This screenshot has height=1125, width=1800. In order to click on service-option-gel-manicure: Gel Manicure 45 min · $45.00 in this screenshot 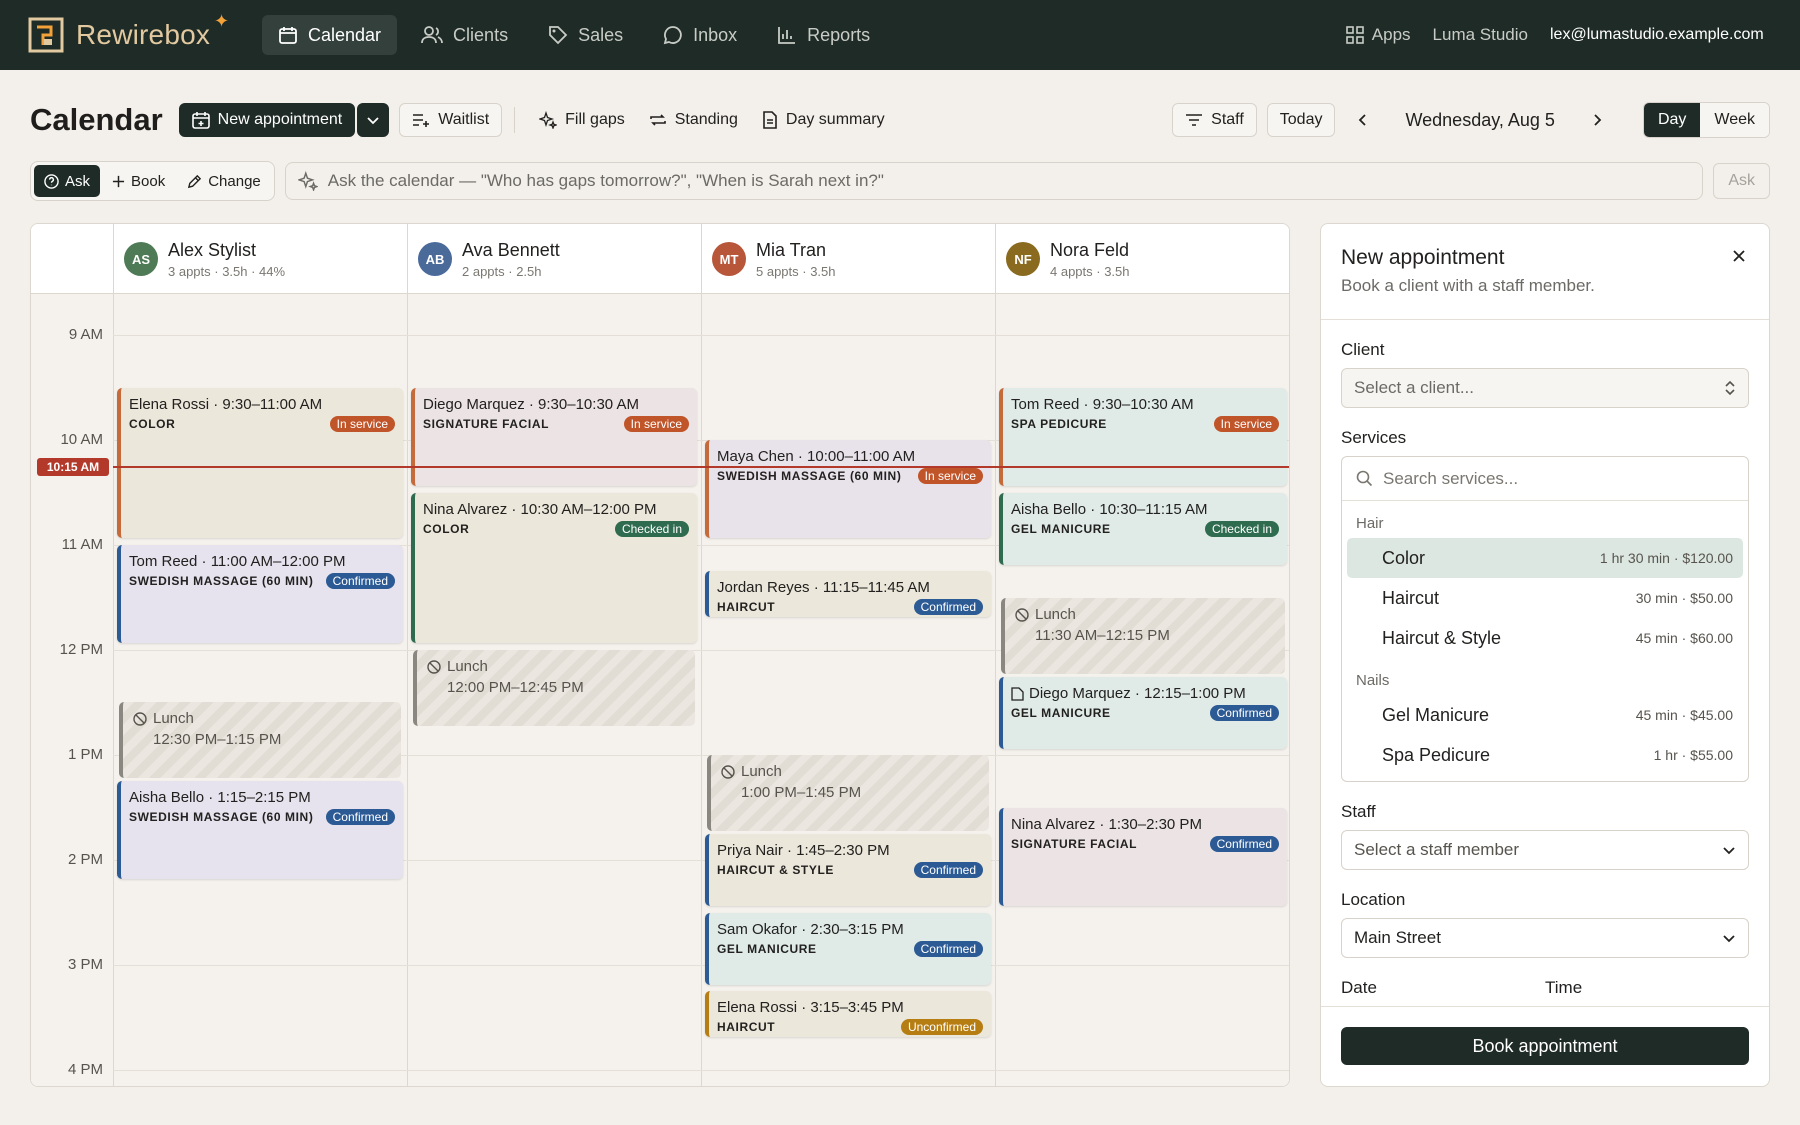, I will do `click(1545, 715)`.